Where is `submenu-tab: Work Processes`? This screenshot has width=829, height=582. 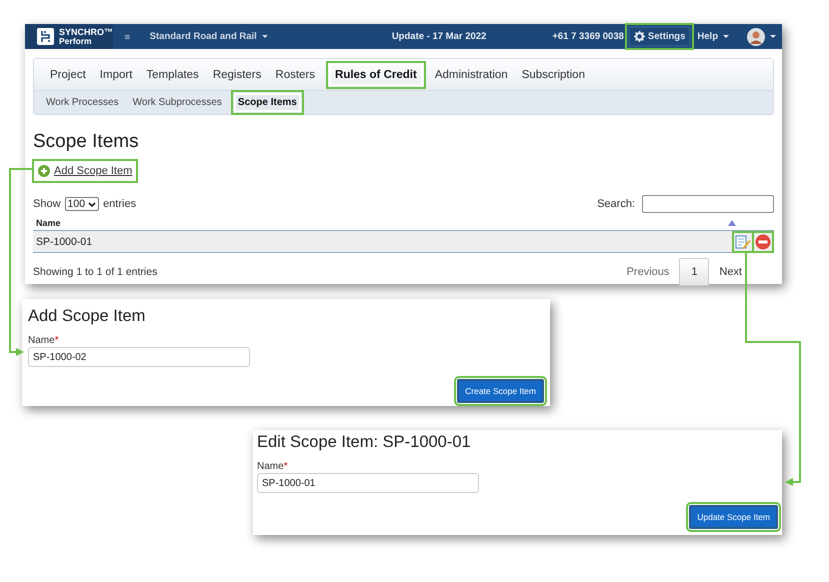
submenu-tab: Work Processes is located at coordinates (82, 102).